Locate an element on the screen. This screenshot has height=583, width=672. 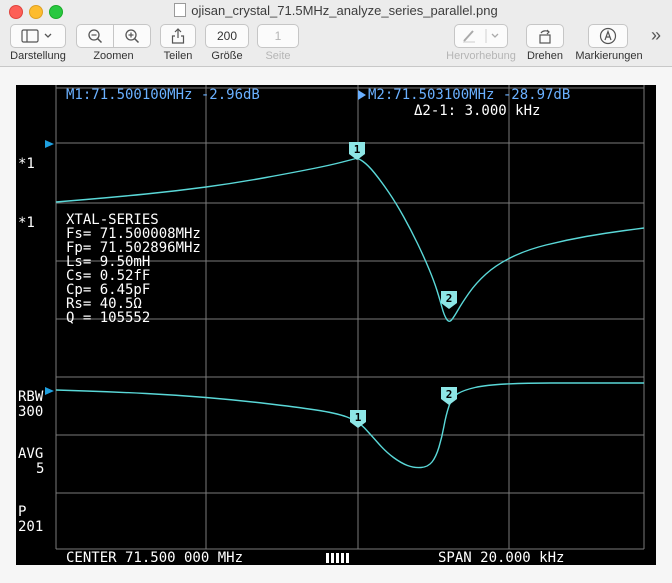
rbw-label: RBW is located at coordinates (31, 397).